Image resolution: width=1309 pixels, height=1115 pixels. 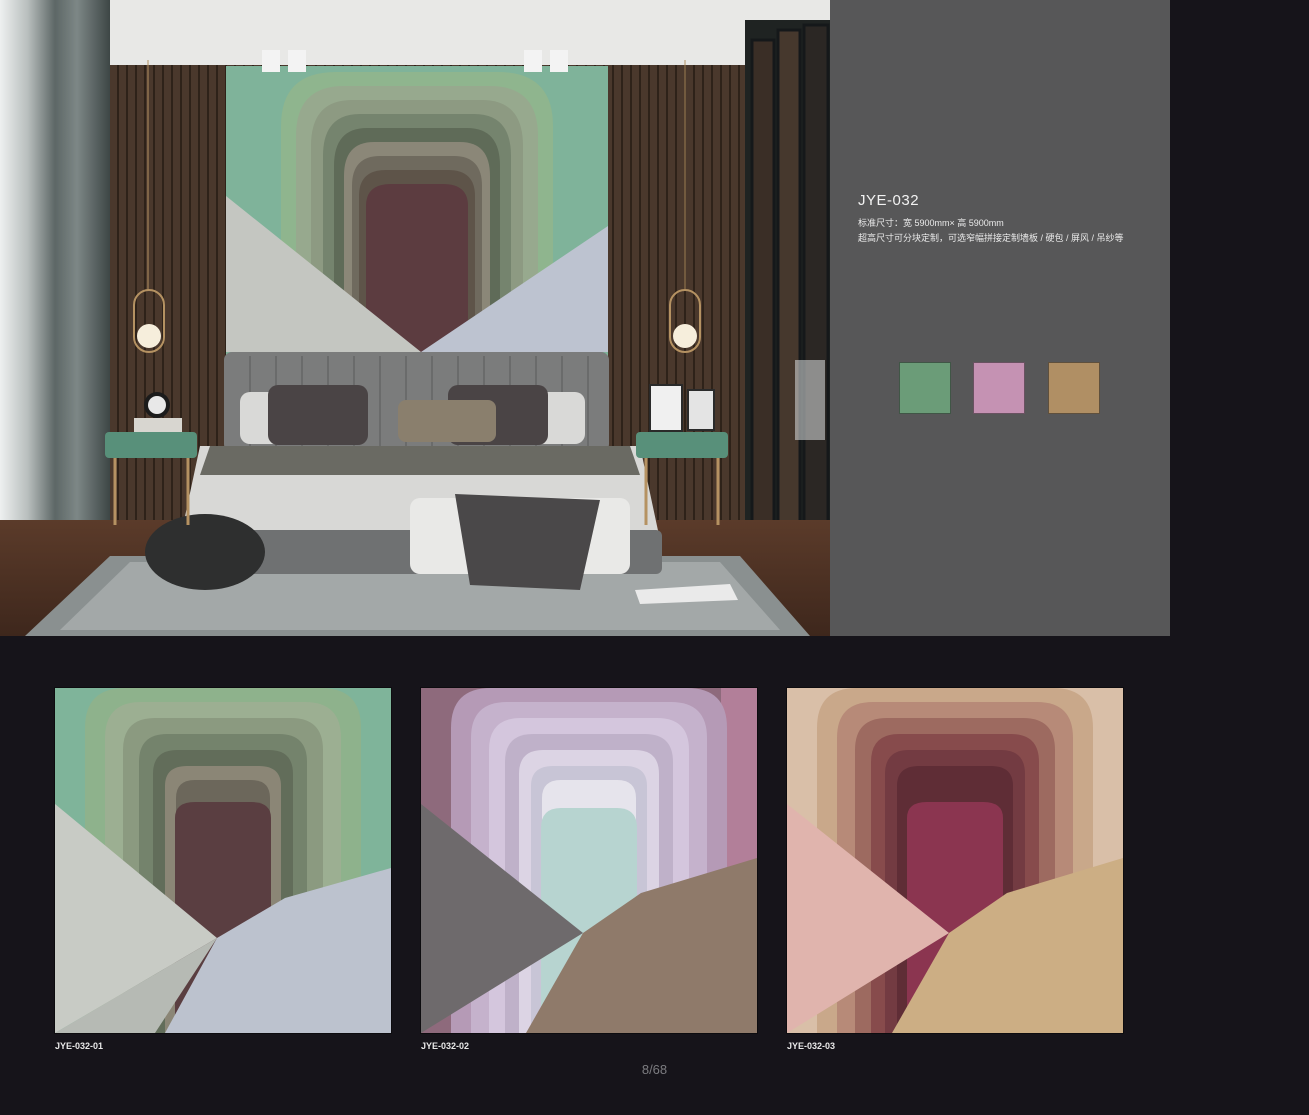 What do you see at coordinates (931, 223) in the screenshot?
I see `product-spec-size: 标准尺寸：宽 5900mm× 高 5900mm` at bounding box center [931, 223].